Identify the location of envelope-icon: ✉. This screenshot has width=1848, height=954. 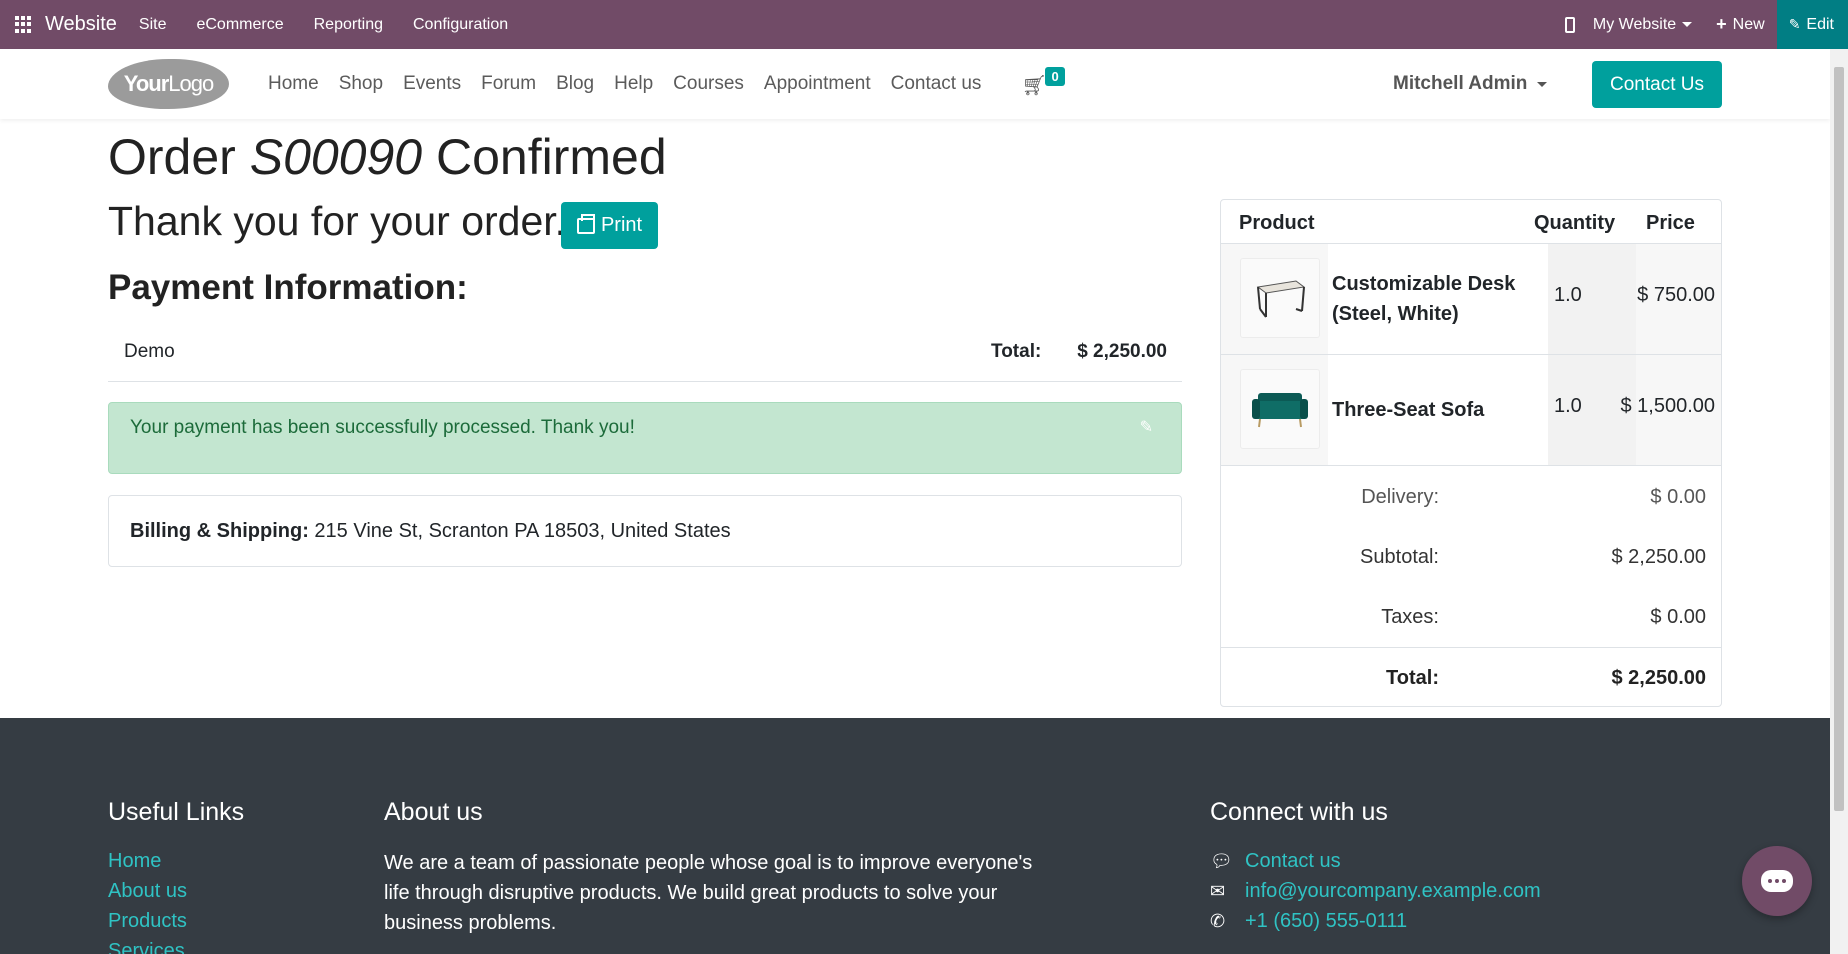
(1218, 891).